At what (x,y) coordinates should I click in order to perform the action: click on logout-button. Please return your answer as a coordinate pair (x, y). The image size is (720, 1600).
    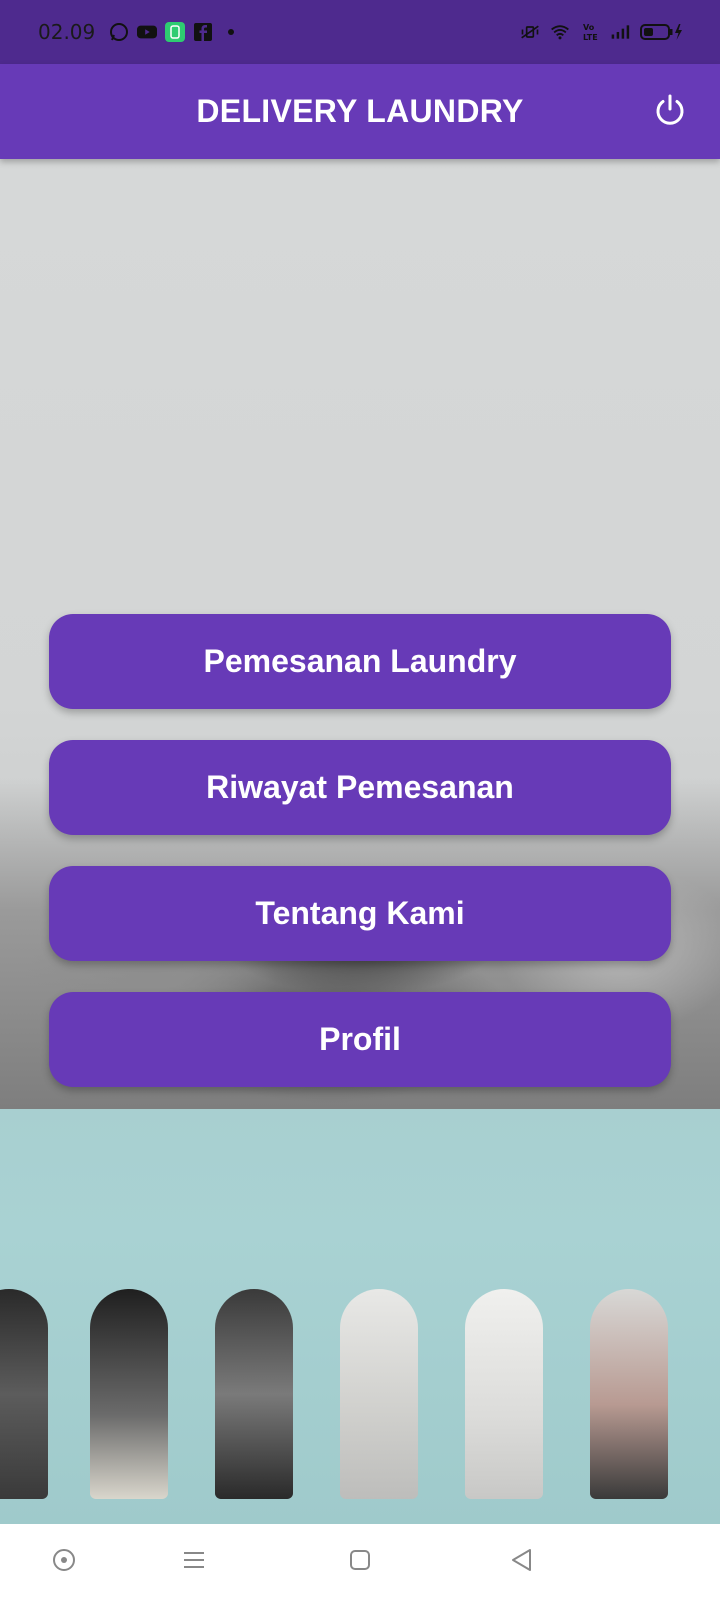
    Looking at the image, I should click on (670, 112).